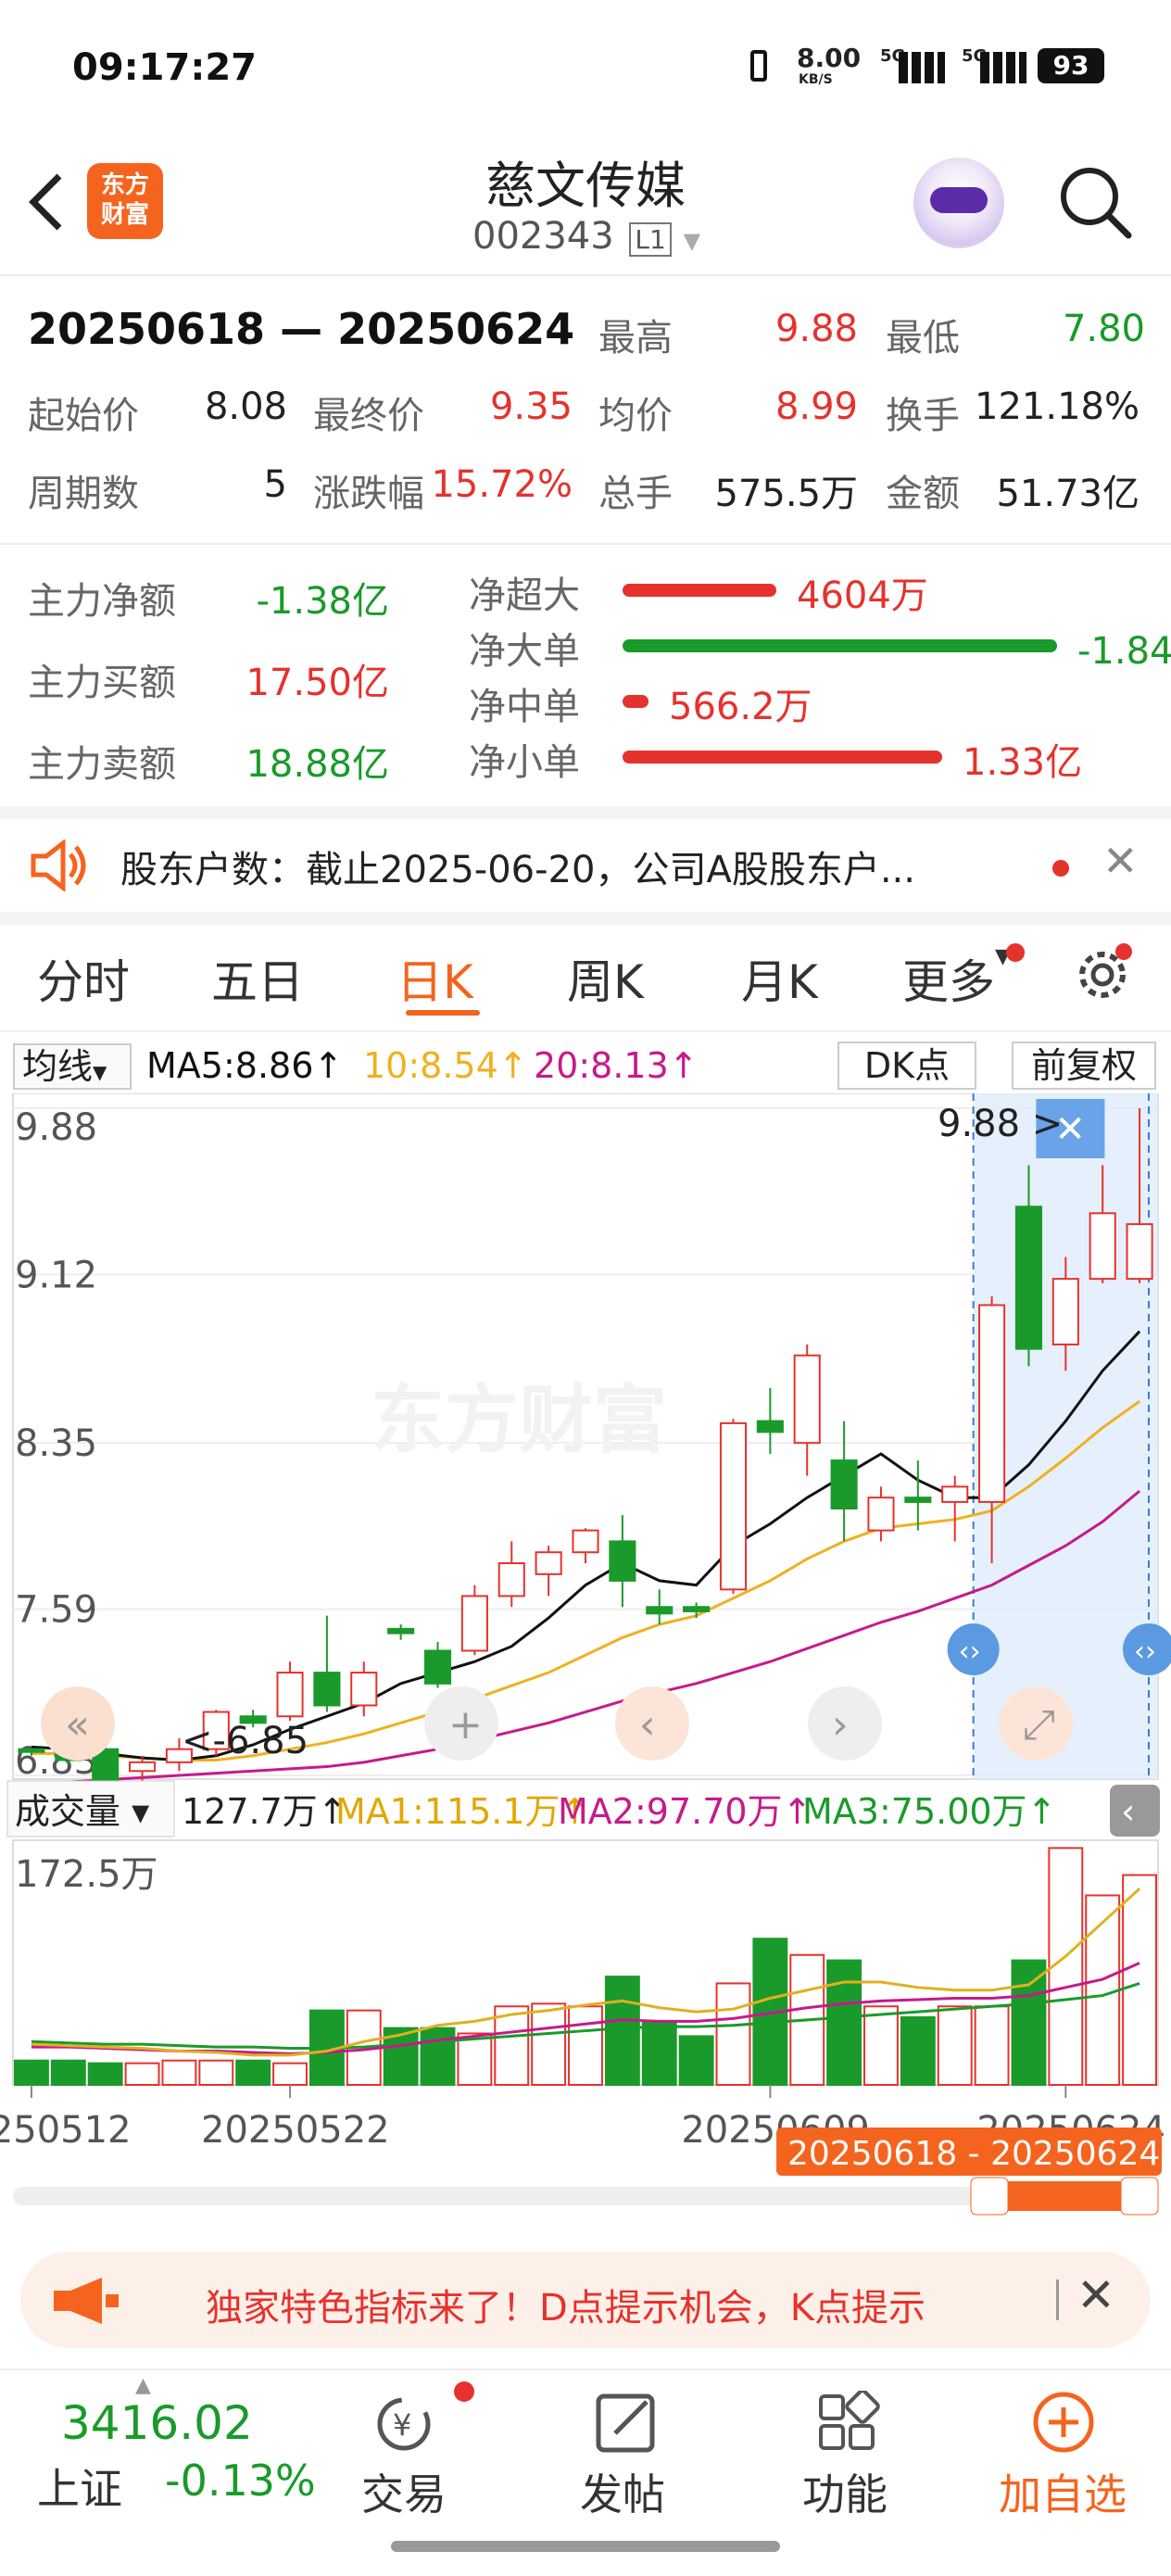 This screenshot has height=2576, width=1171. What do you see at coordinates (907, 1066) in the screenshot?
I see `dk-point-button: DK点` at bounding box center [907, 1066].